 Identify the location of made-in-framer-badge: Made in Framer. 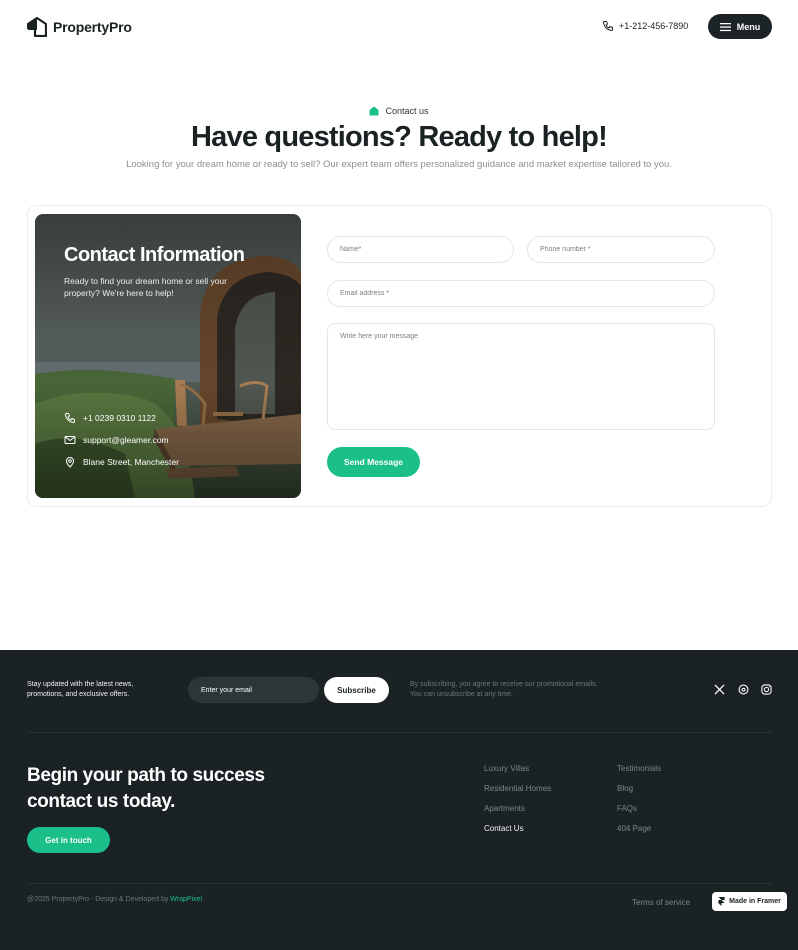
(749, 901).